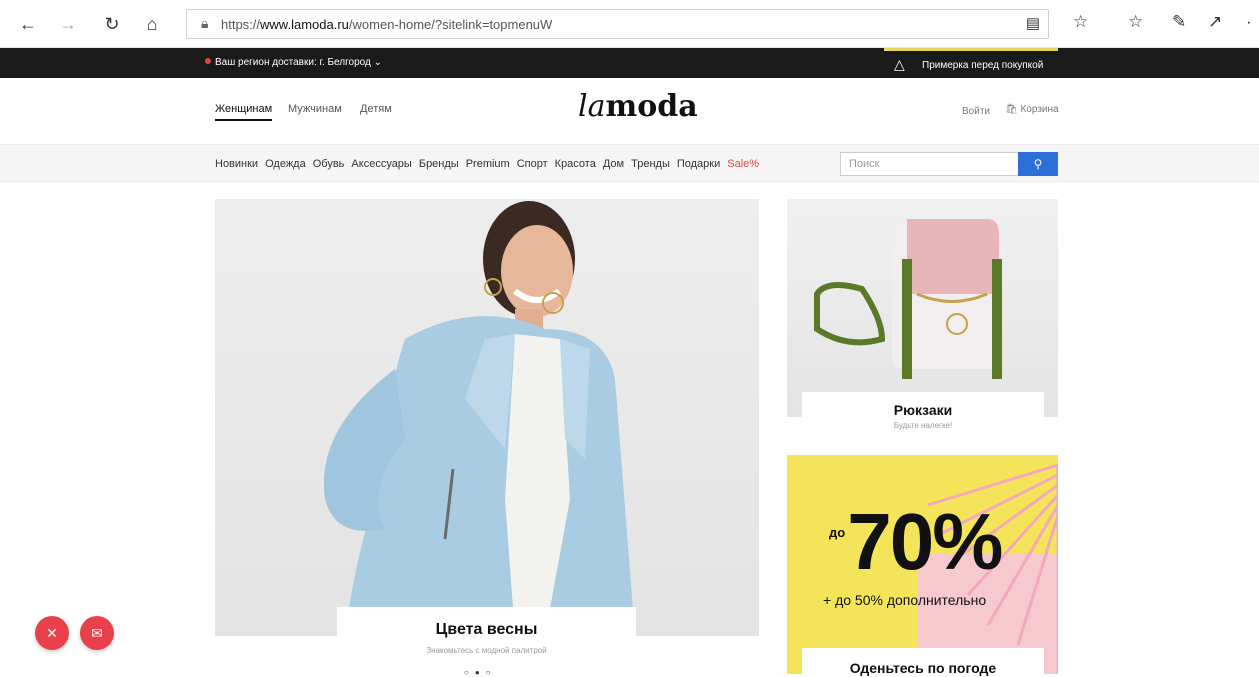 The image size is (1259, 677). I want to click on promo-backpacks-image, so click(922, 308).